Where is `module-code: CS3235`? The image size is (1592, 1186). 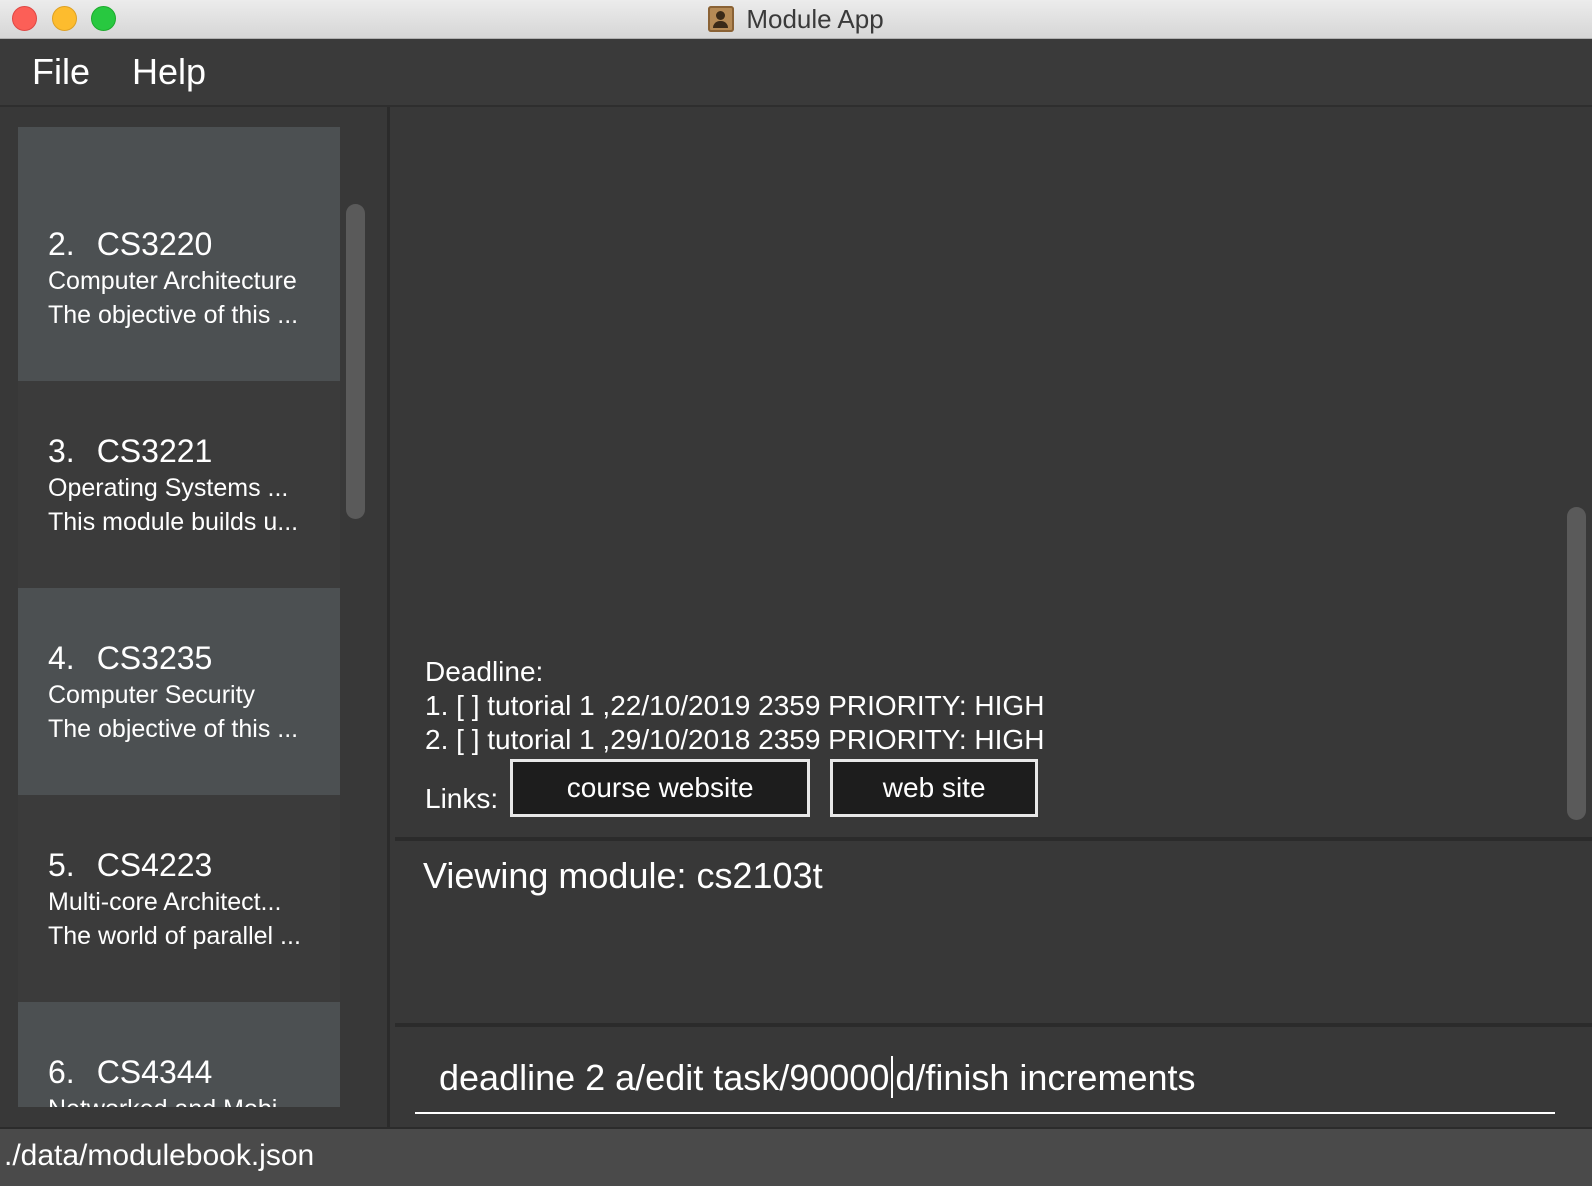 module-code: CS3235 is located at coordinates (154, 658).